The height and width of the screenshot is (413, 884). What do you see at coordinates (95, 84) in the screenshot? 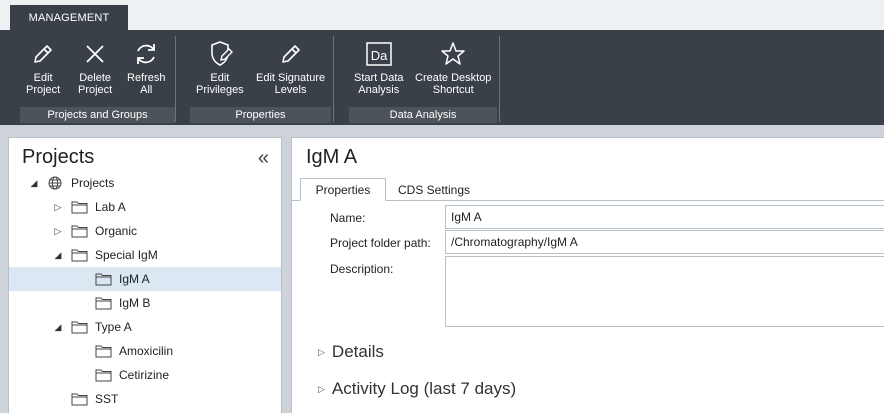
I see `delete-project-label: Delete Project` at bounding box center [95, 84].